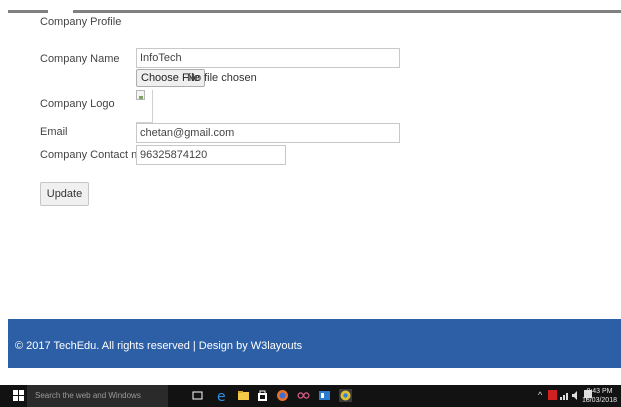 The image size is (621, 407). I want to click on email-label: Email, so click(54, 132).